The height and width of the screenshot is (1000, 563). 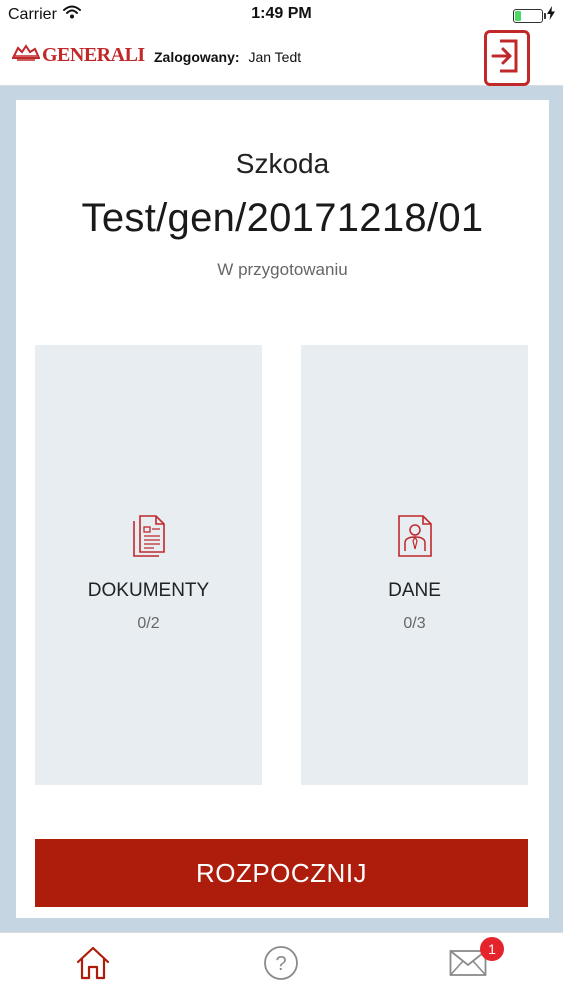 I want to click on logout-icon, so click(x=507, y=58).